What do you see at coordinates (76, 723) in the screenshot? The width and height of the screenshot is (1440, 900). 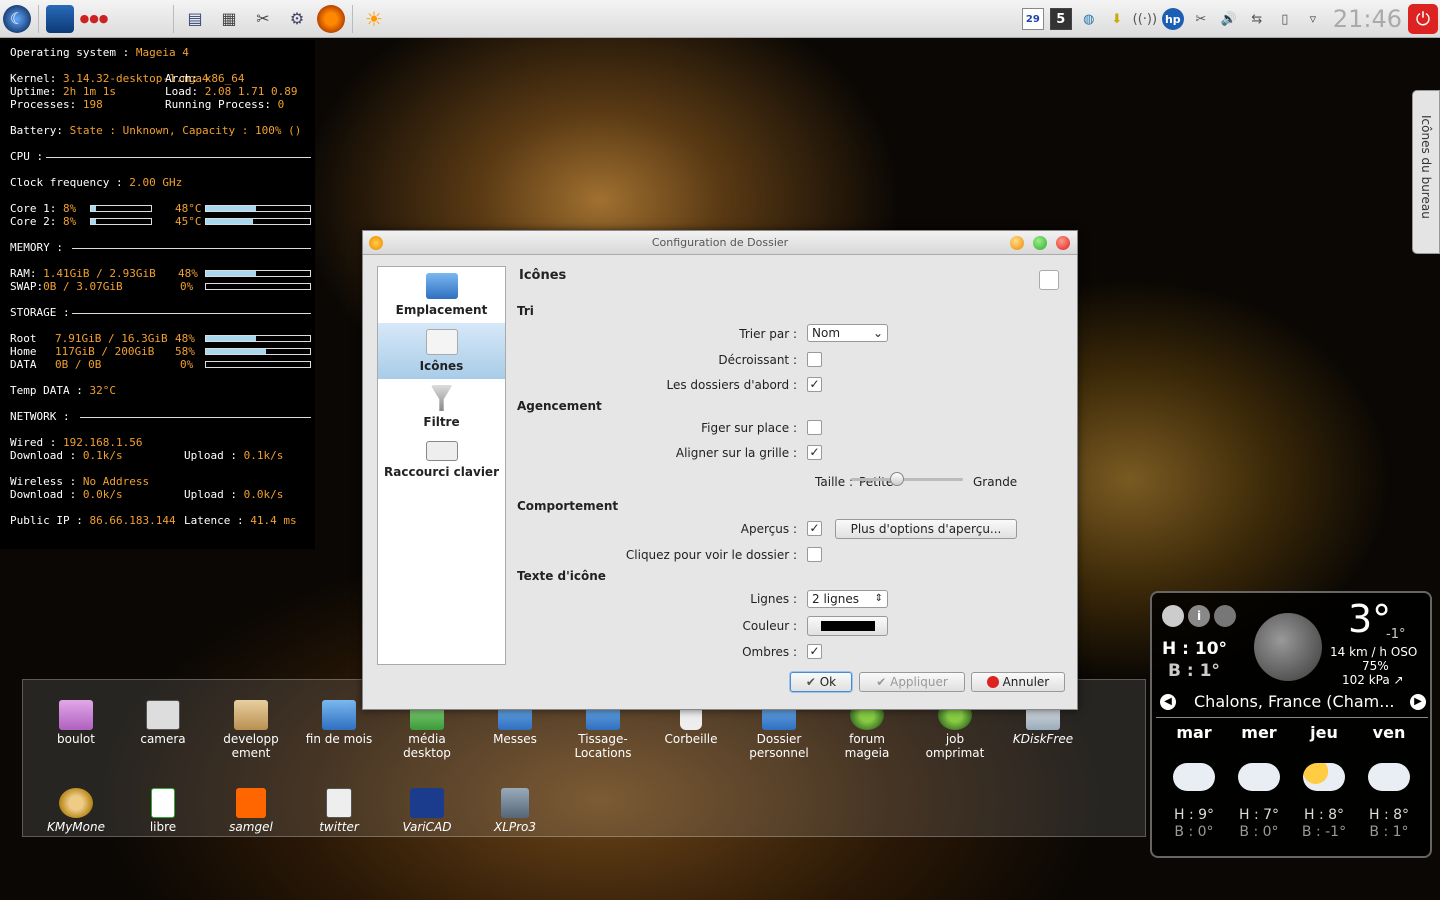 I see `desktop-icon-boulot: boulot` at bounding box center [76, 723].